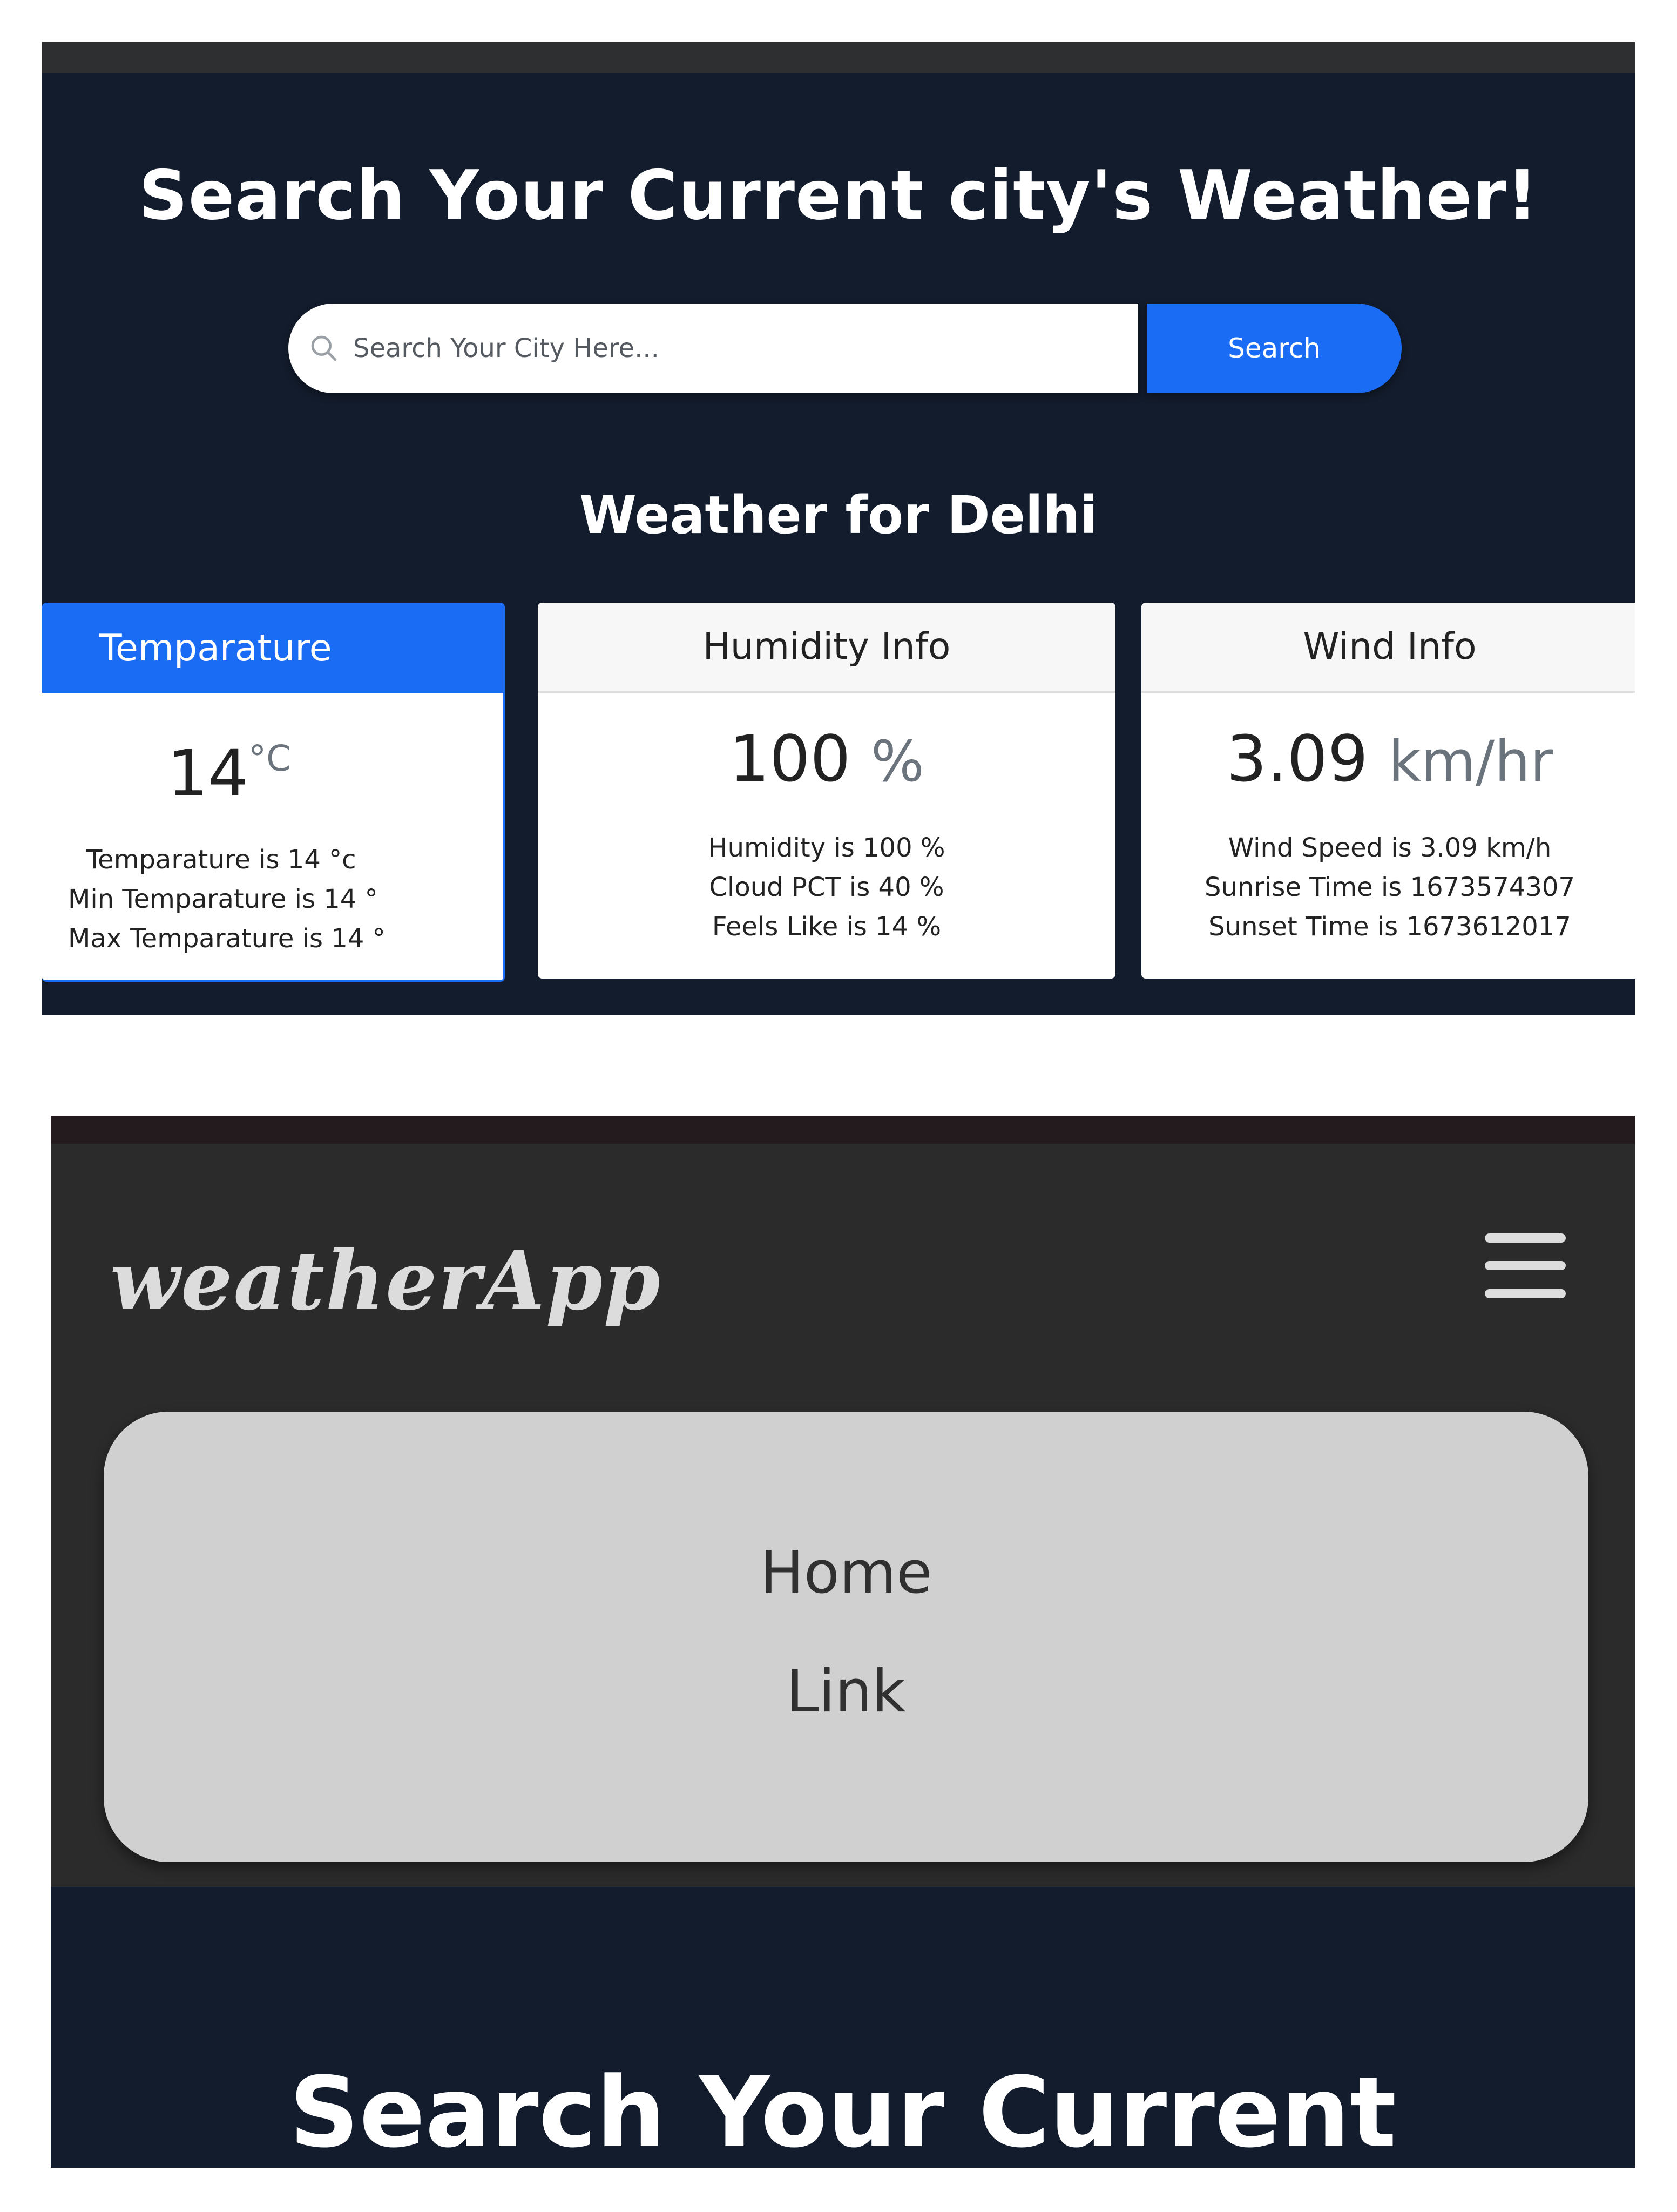 This screenshot has width=1677, height=2212. Describe the element at coordinates (270, 758) in the screenshot. I see `temperature-unit: °C` at that location.